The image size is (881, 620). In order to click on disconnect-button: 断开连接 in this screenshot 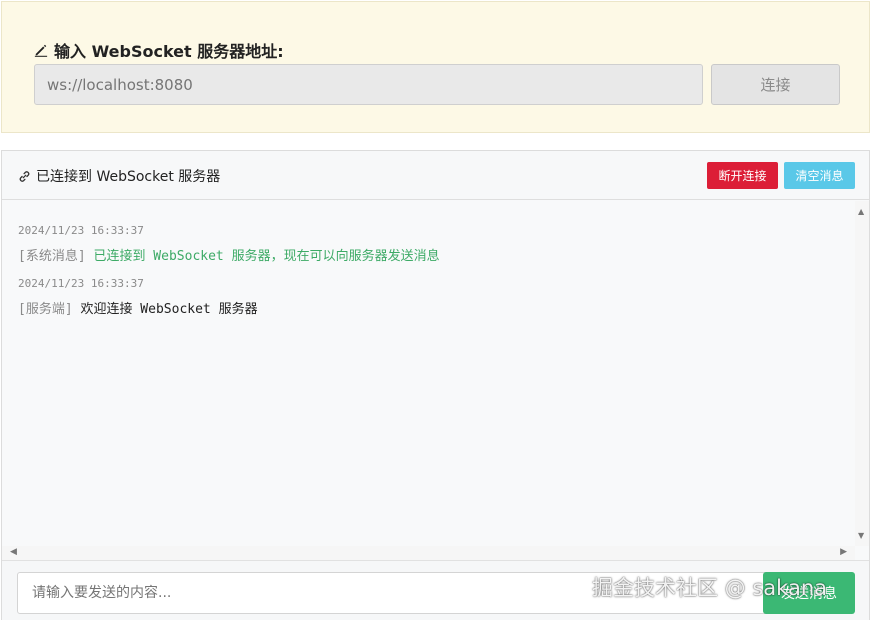, I will do `click(742, 175)`.